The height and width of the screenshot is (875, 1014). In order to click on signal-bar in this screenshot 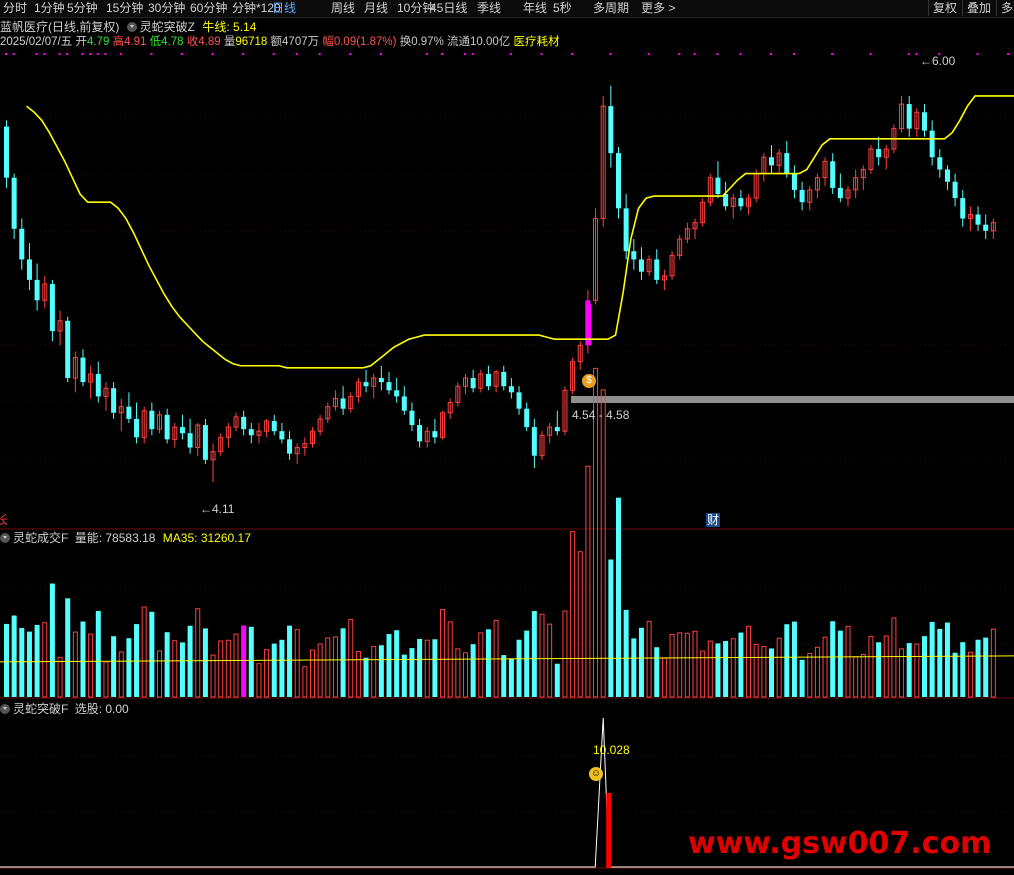, I will do `click(609, 830)`.